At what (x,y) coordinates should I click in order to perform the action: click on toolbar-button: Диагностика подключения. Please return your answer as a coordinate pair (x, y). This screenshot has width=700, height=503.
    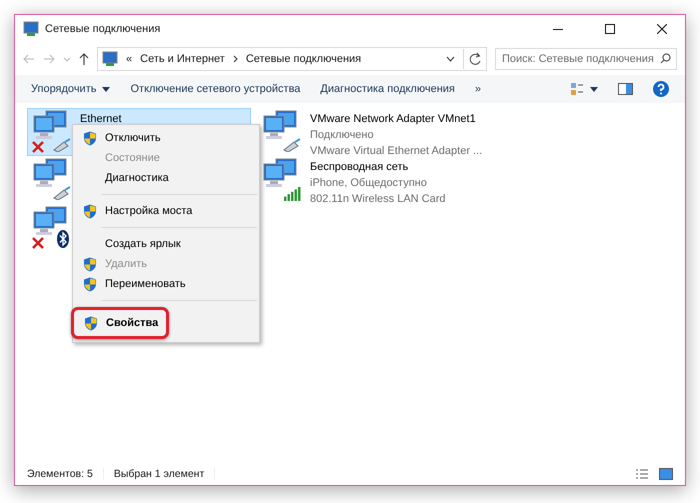
    Looking at the image, I should click on (387, 89).